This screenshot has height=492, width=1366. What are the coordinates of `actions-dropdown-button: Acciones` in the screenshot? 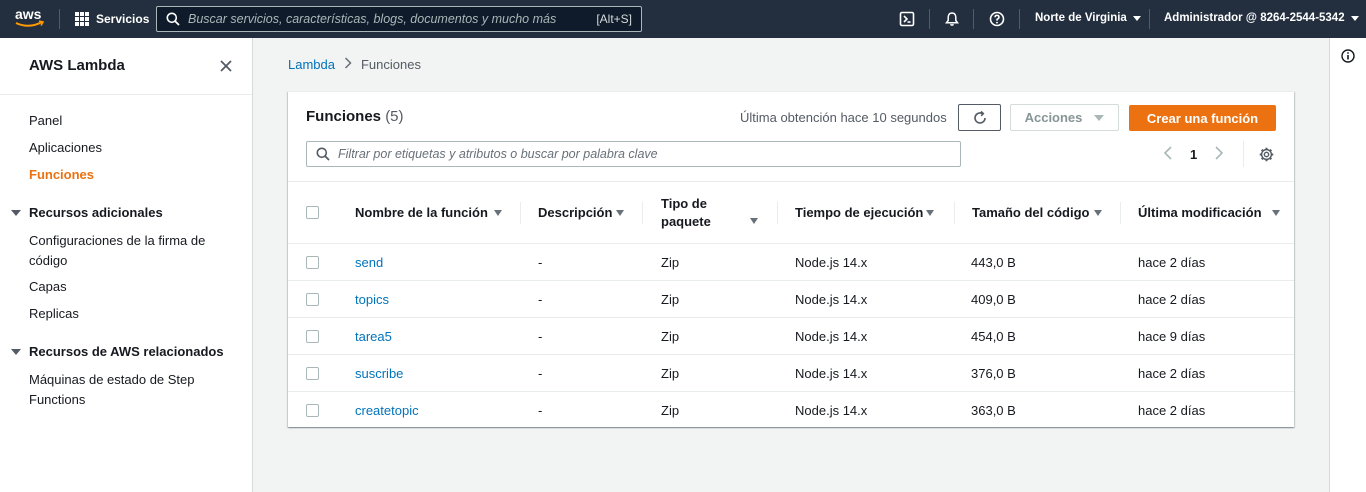 It's located at (1064, 117).